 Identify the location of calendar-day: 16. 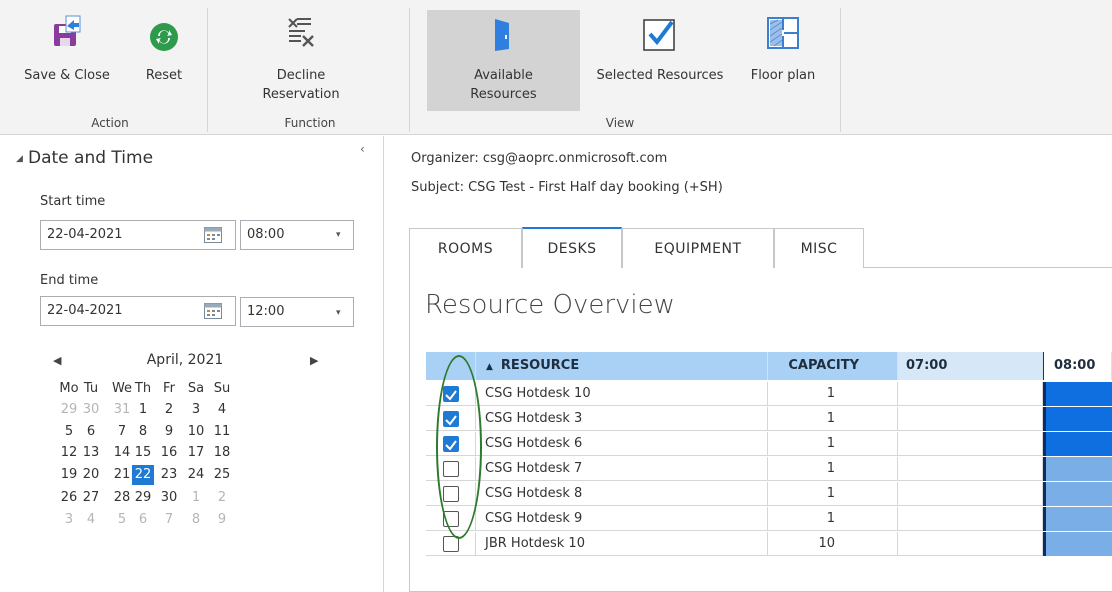
(169, 453).